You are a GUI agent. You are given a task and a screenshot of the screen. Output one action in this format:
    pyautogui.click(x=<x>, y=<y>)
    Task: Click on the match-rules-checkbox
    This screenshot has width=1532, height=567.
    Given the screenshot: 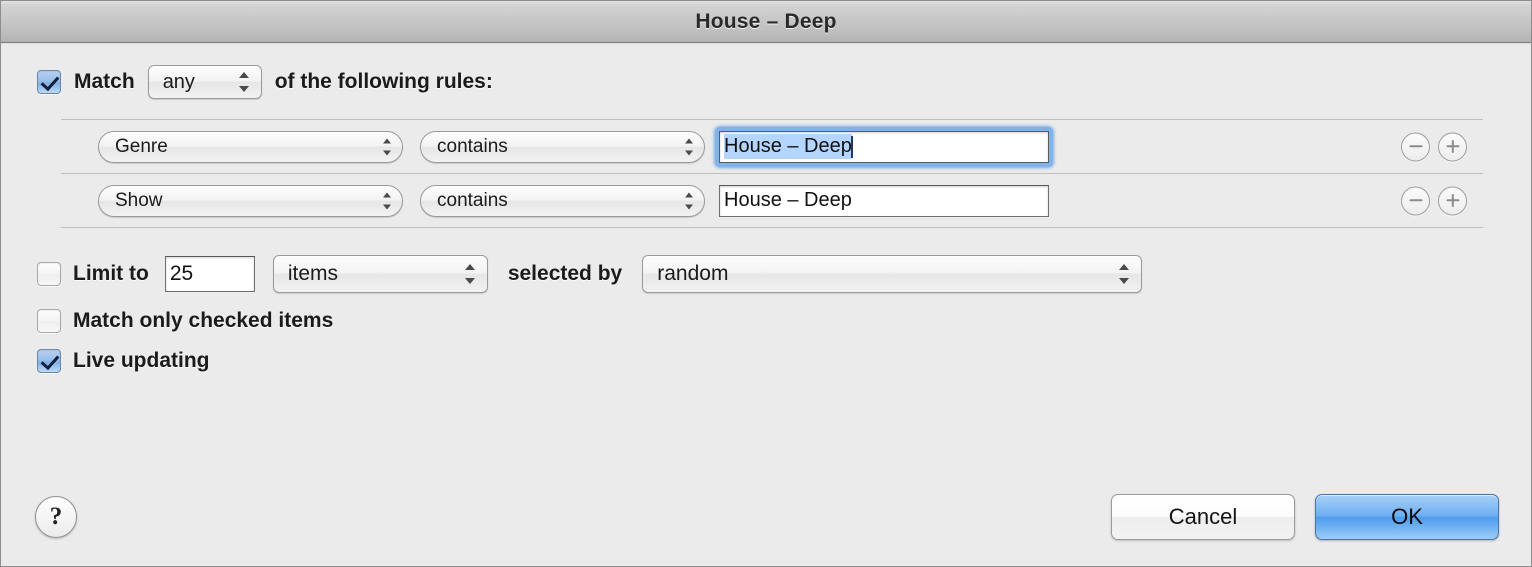 What is the action you would take?
    pyautogui.click(x=49, y=82)
    